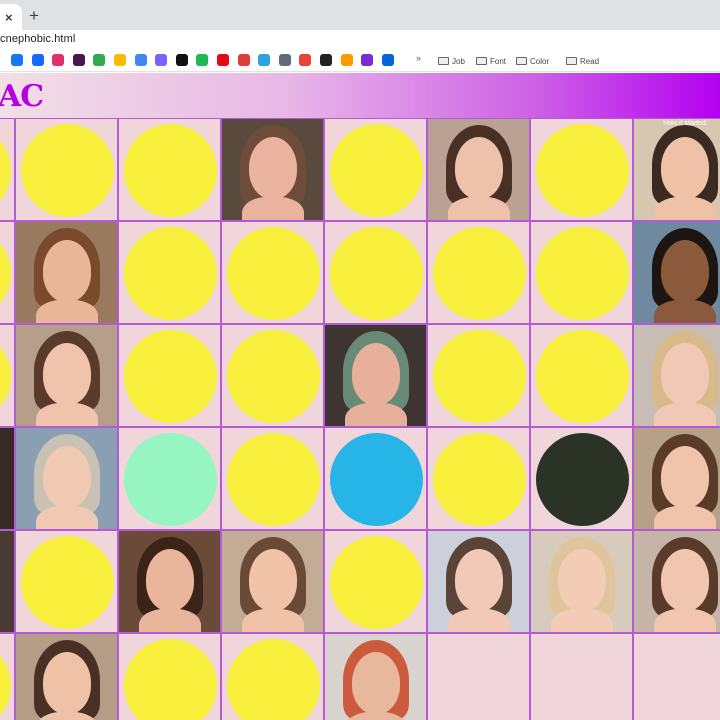  I want to click on more-bookmarks-icon: », so click(418, 58).